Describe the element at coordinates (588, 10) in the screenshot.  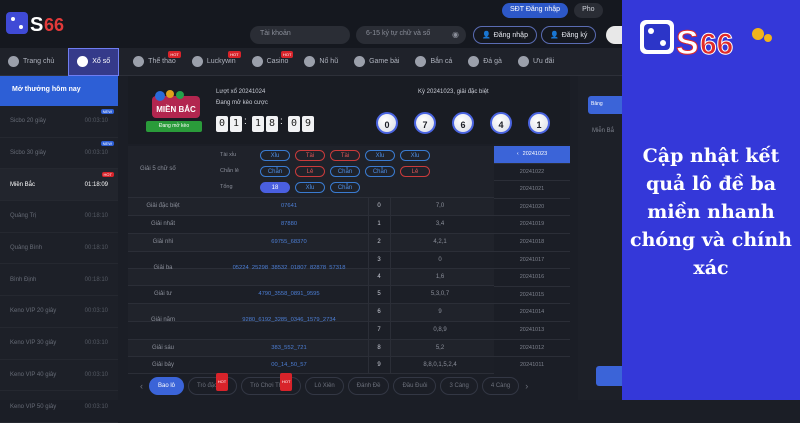
I see `other-login-tab: Pho` at that location.